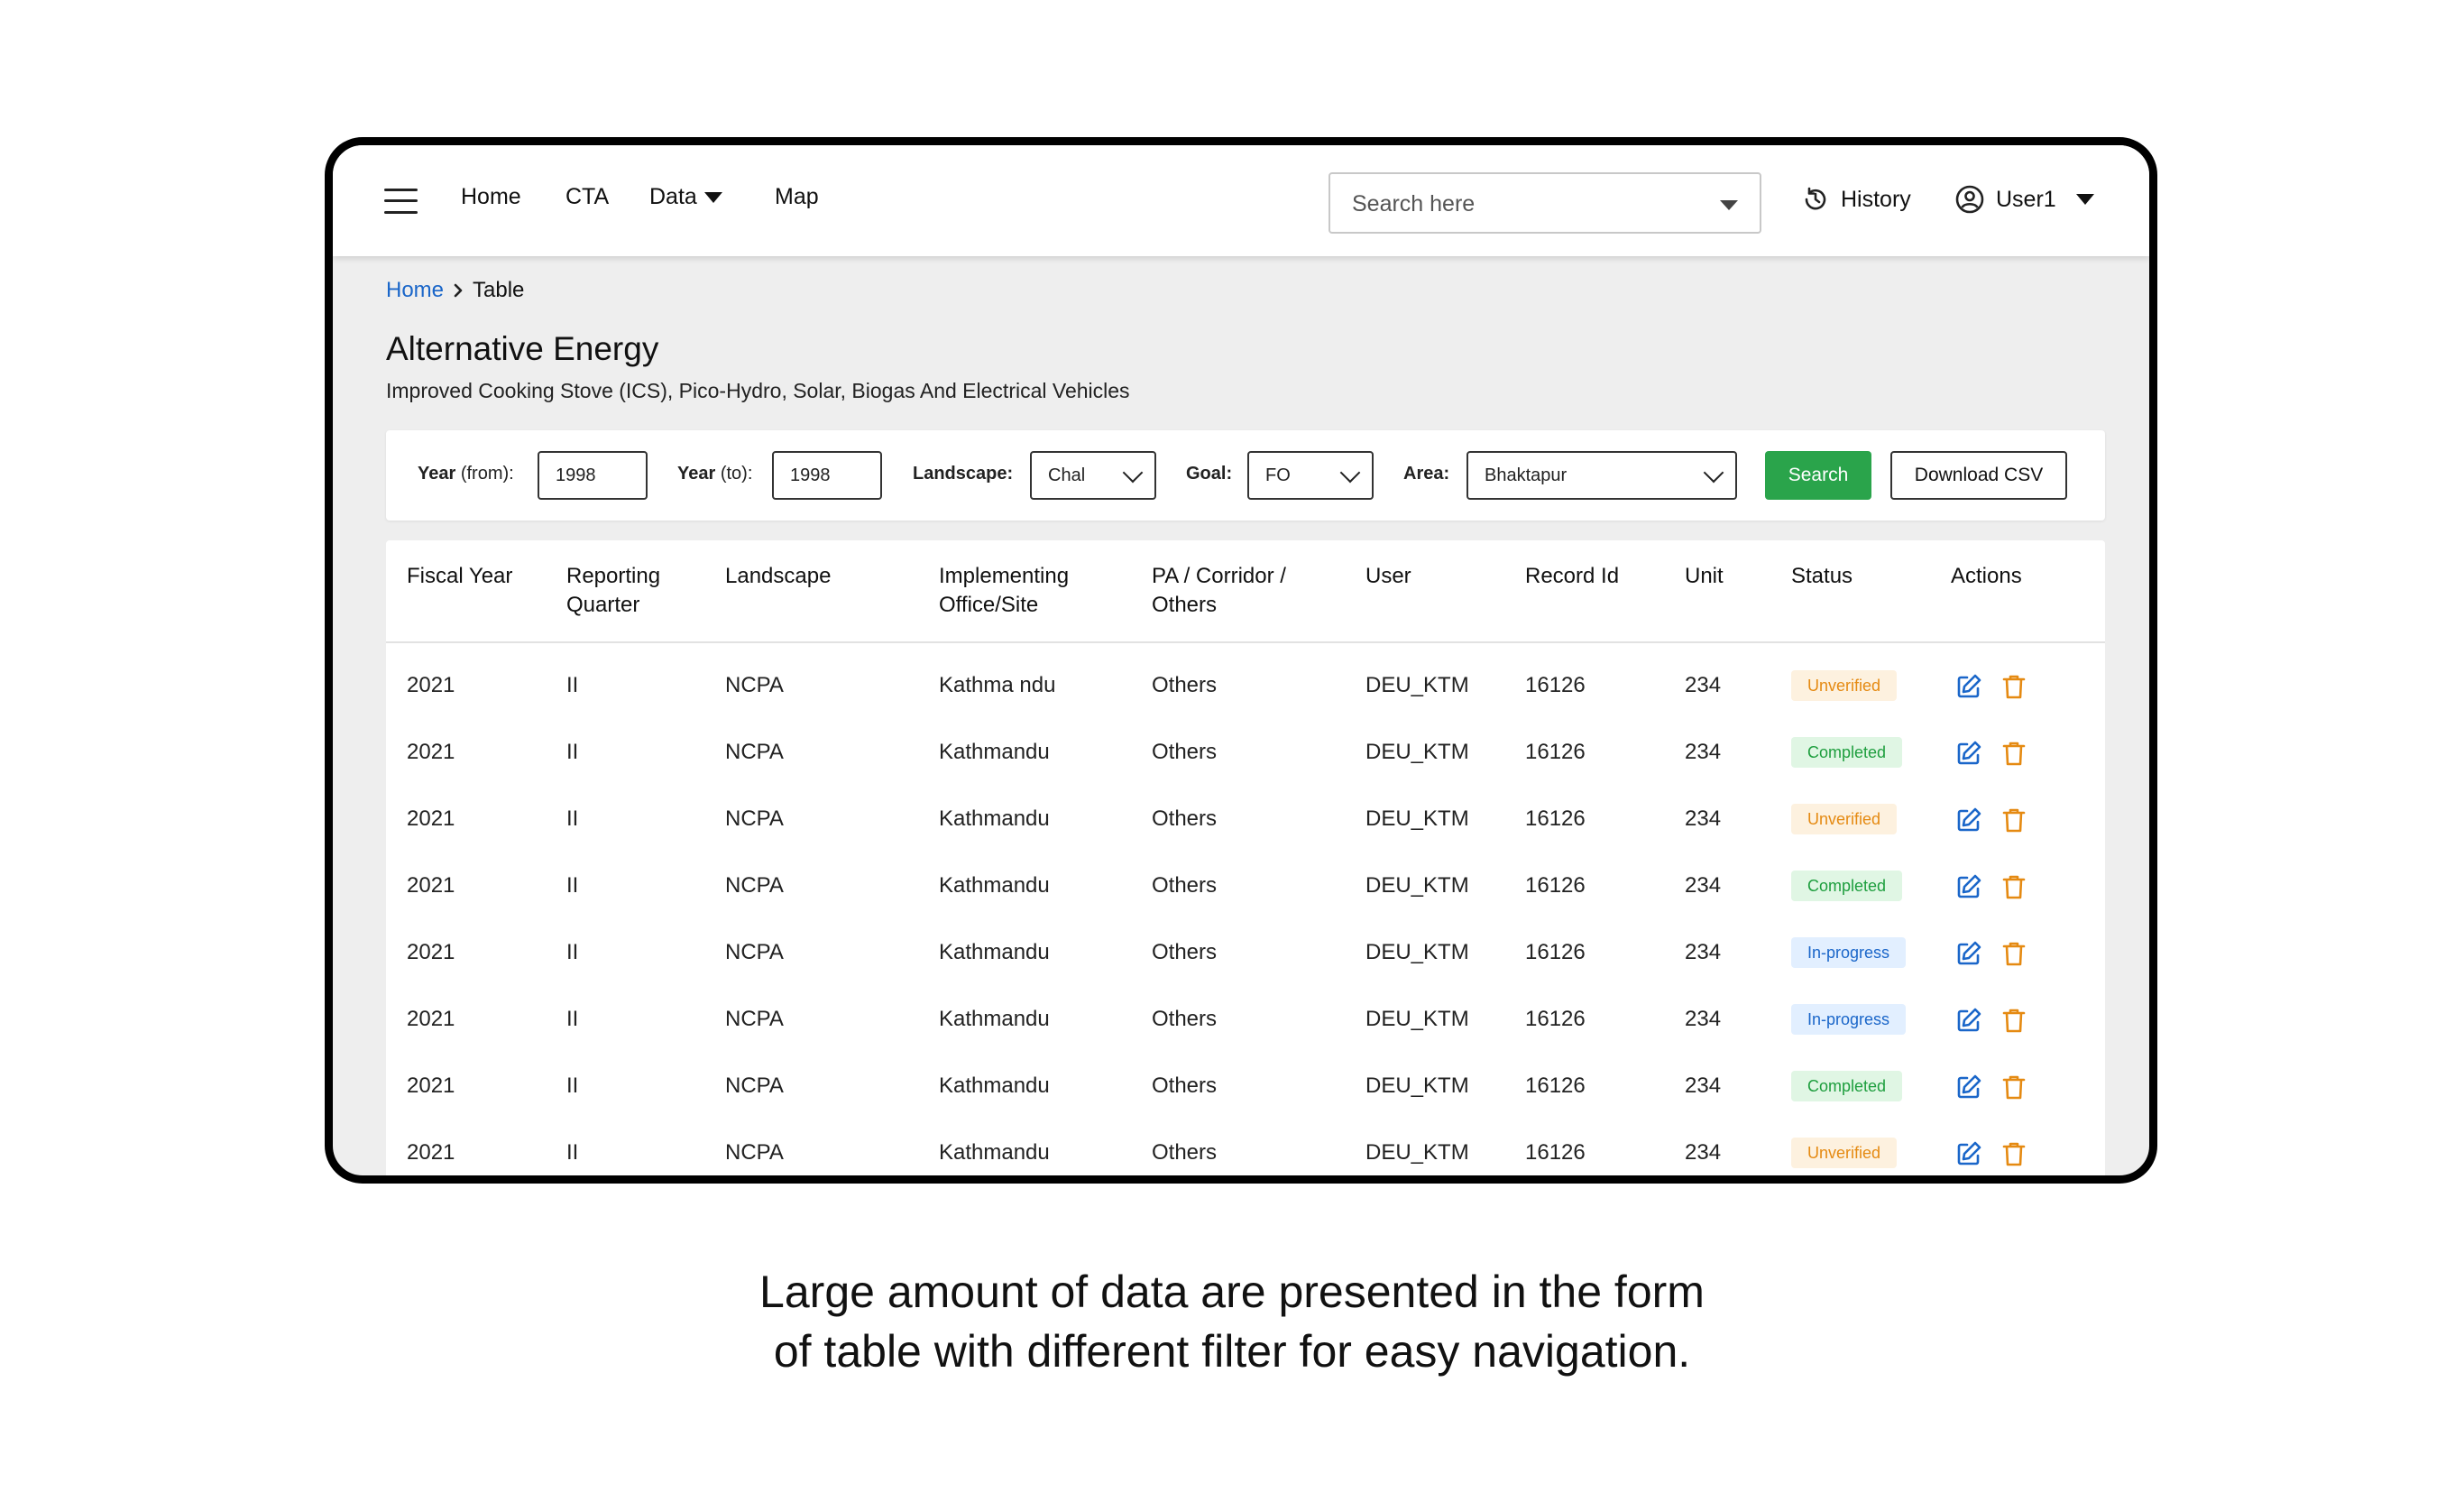 Image resolution: width=2464 pixels, height=1511 pixels. Describe the element at coordinates (415, 290) in the screenshot. I see `breadcrumb-home-link: Home` at that location.